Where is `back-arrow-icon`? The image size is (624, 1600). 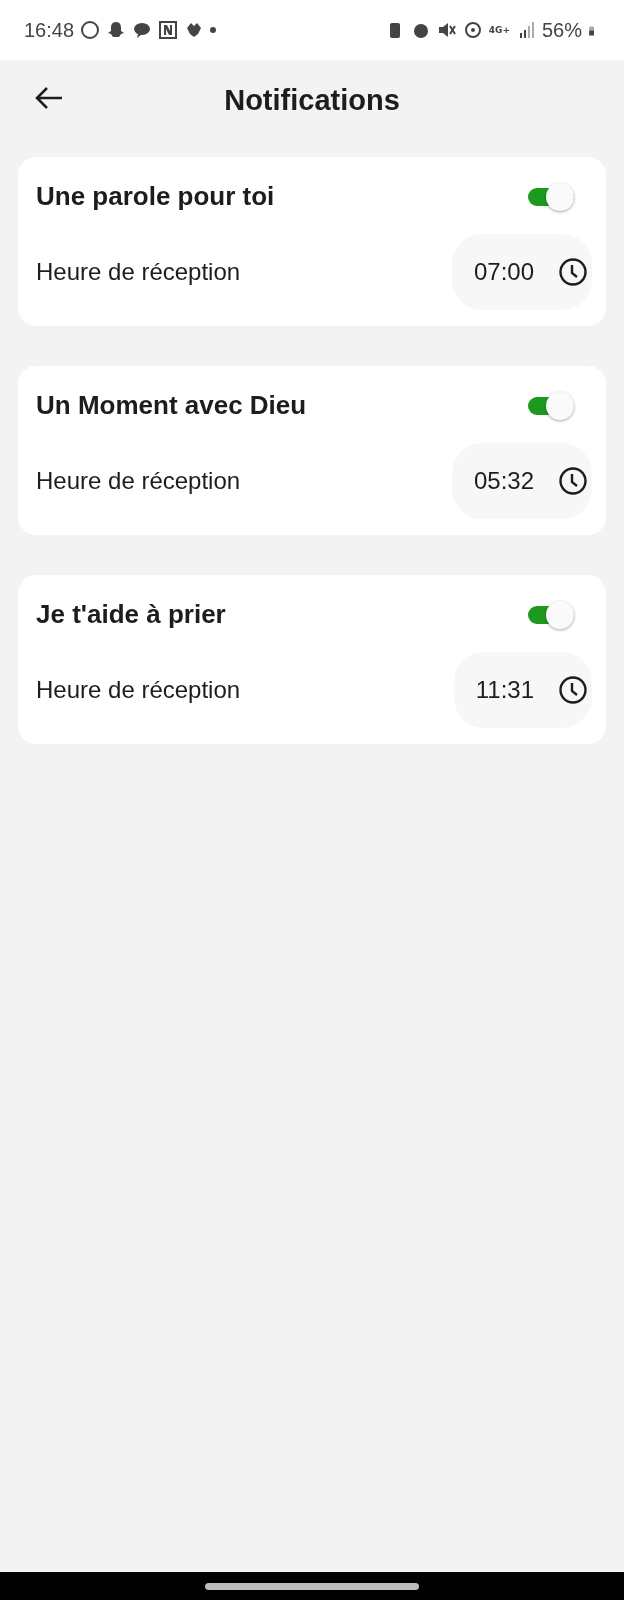 back-arrow-icon is located at coordinates (49, 98).